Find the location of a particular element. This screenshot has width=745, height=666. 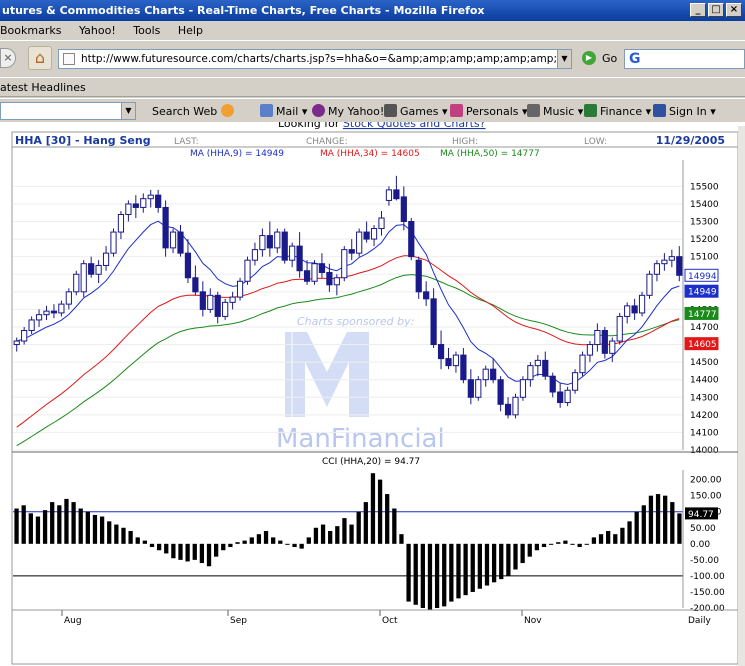

home-icon: ⌂ is located at coordinates (40, 58).